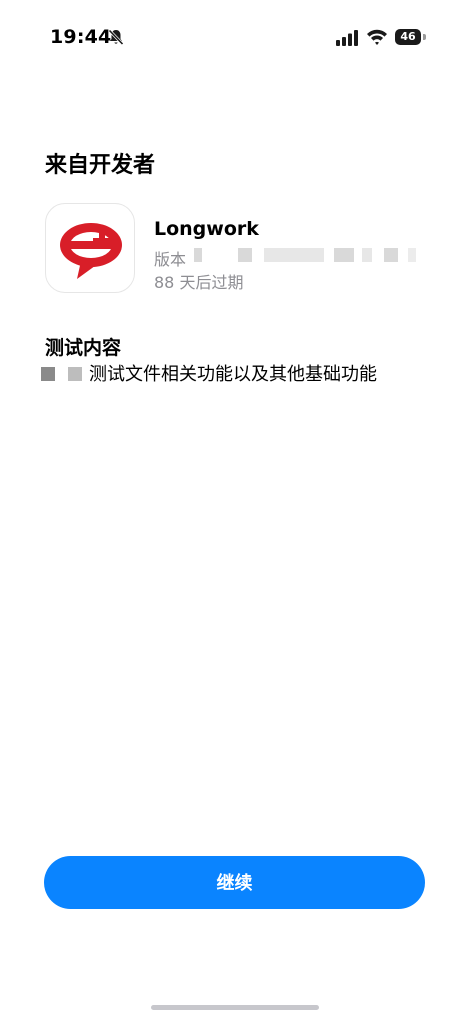 The image size is (470, 1020). Describe the element at coordinates (100, 165) in the screenshot. I see `page-title: 来自开发者` at that location.